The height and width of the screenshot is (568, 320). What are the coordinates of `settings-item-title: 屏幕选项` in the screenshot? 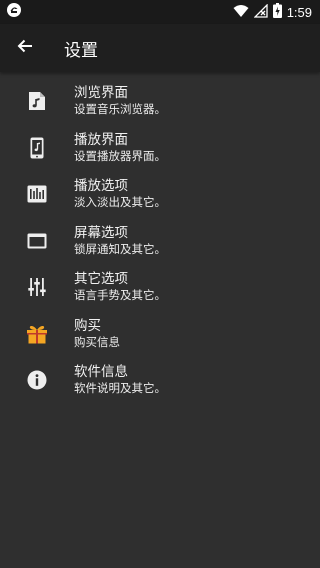 It's located at (101, 232).